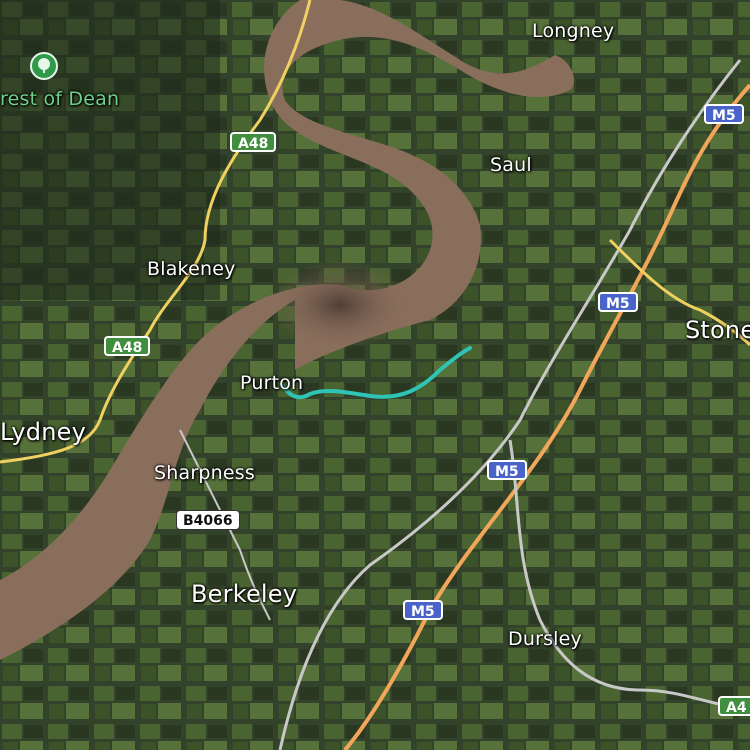 The image size is (750, 750). Describe the element at coordinates (208, 520) in the screenshot. I see `b4066-shield: B4066` at that location.